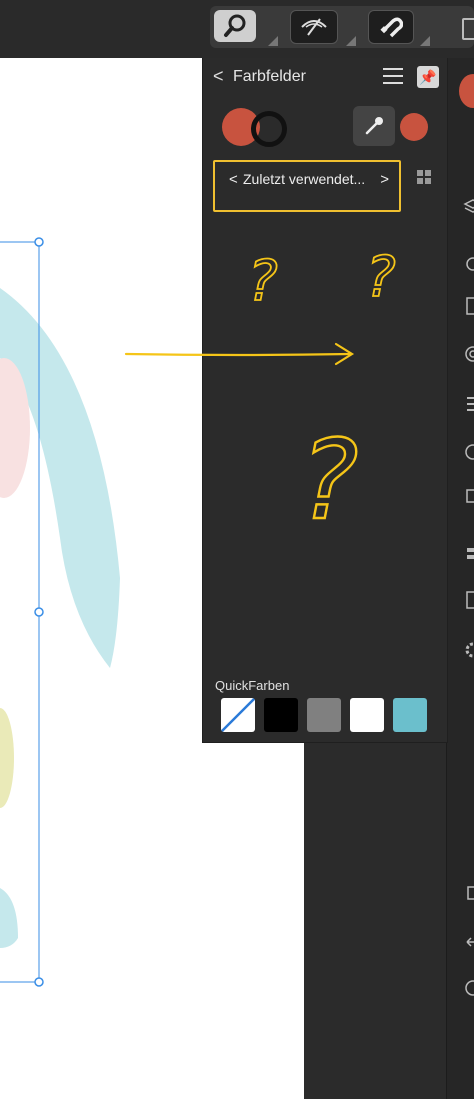 The height and width of the screenshot is (1099, 474). I want to click on palette-selector: < Zuletzt verwendet... >, so click(307, 186).